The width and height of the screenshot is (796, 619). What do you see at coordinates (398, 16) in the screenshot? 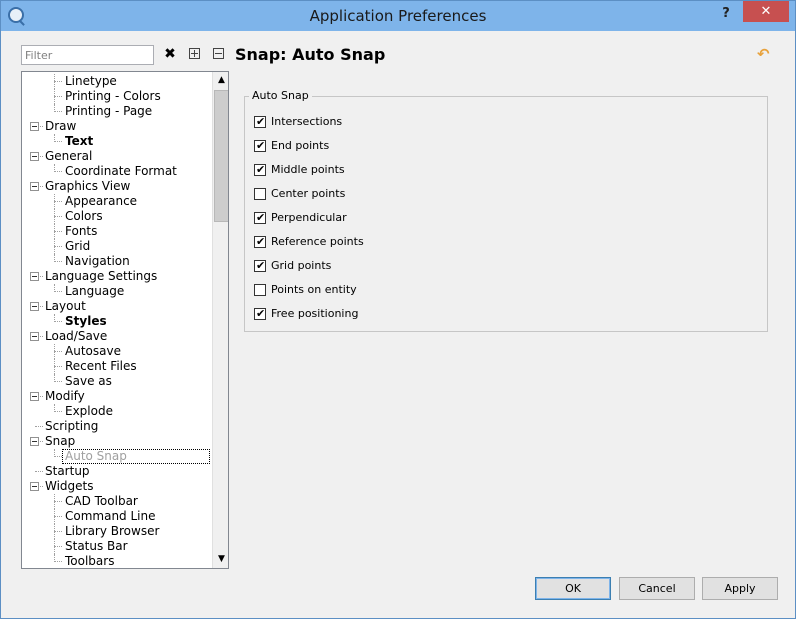
I see `title-bar: Application Preferences ? ✕` at bounding box center [398, 16].